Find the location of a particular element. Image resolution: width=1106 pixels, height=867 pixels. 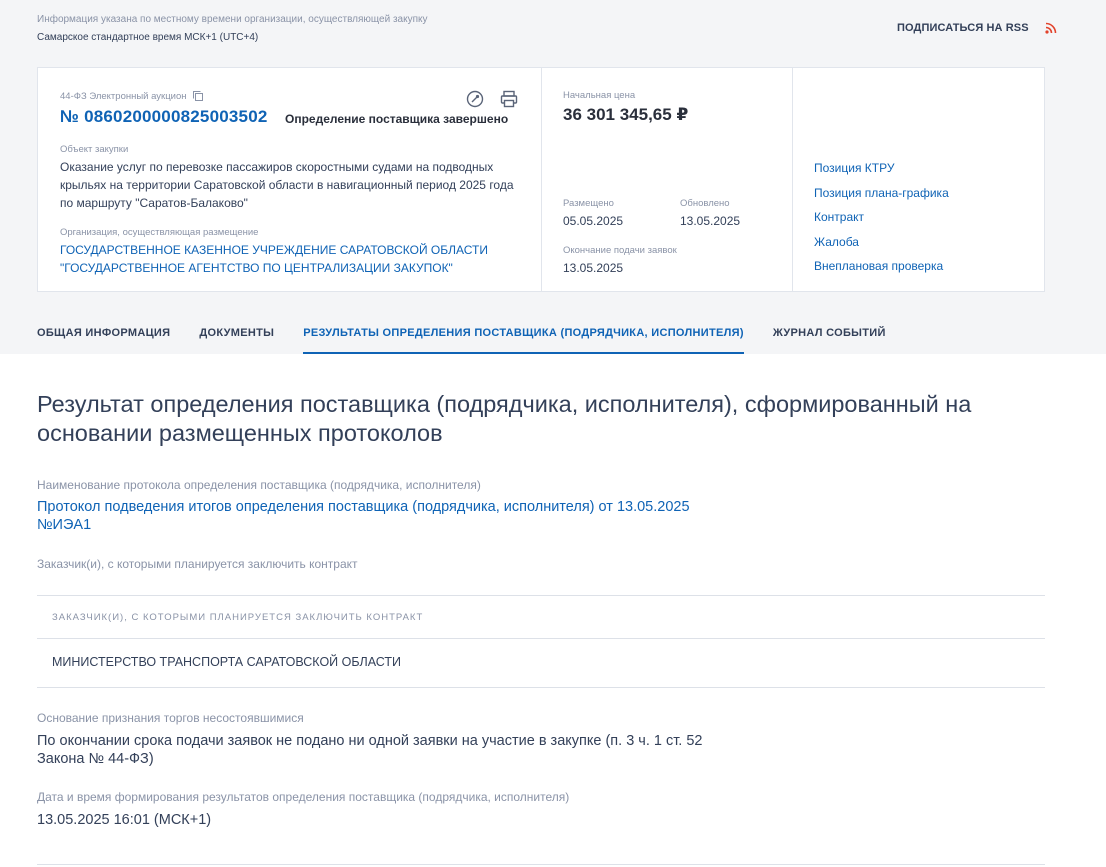

procurement-type-label: 44-ФЗ Электронный аукцион is located at coordinates (123, 96).